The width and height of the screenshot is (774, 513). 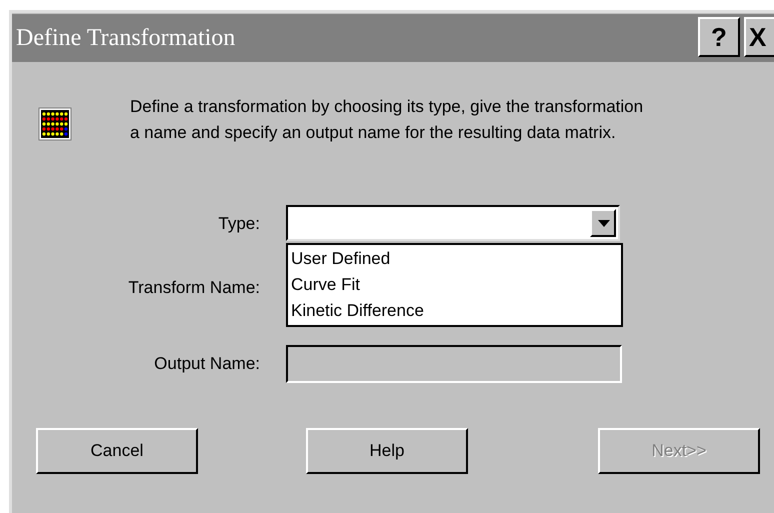 I want to click on data-matrix-icon, so click(x=55, y=124).